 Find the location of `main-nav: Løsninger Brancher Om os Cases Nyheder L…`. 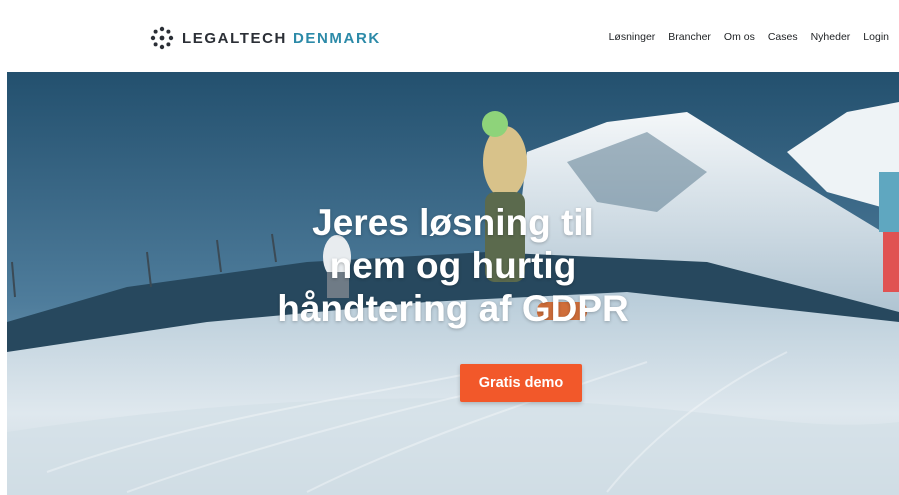

main-nav: Løsninger Brancher Om os Cases Nyheder L… is located at coordinates (749, 37).